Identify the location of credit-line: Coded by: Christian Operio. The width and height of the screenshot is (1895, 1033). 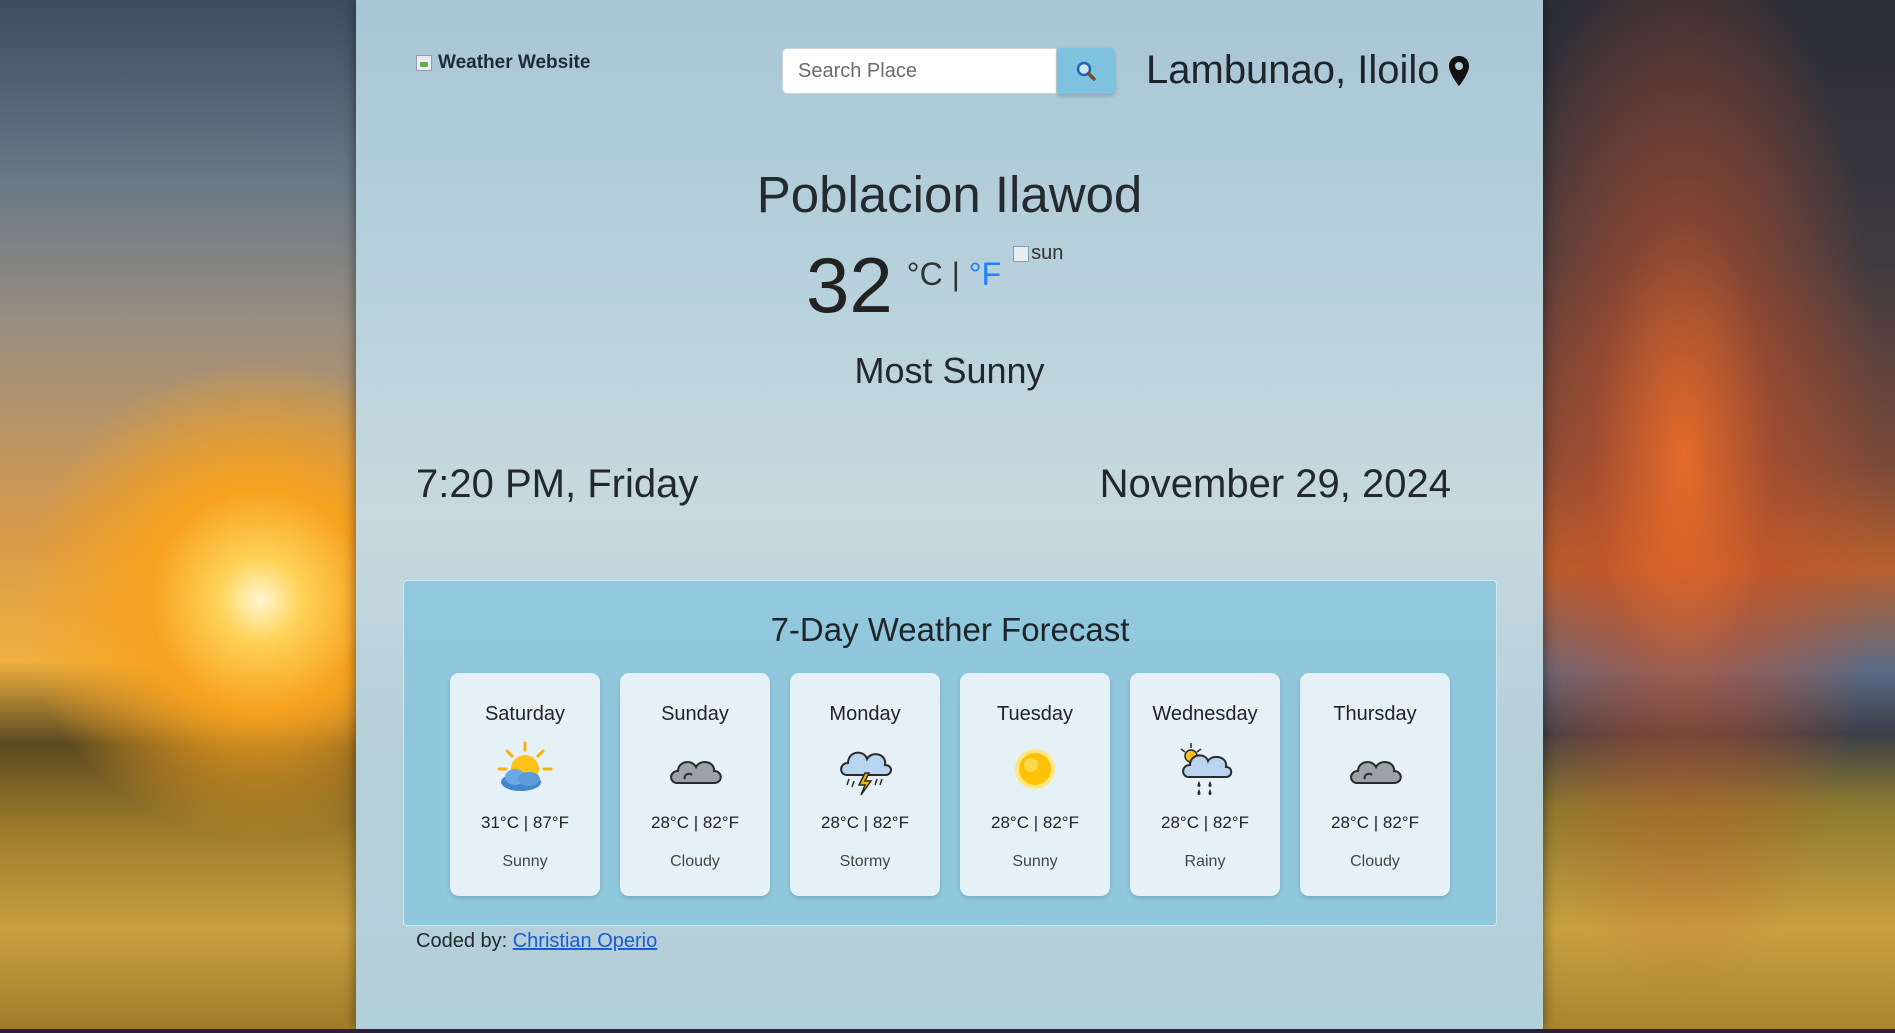
(536, 941).